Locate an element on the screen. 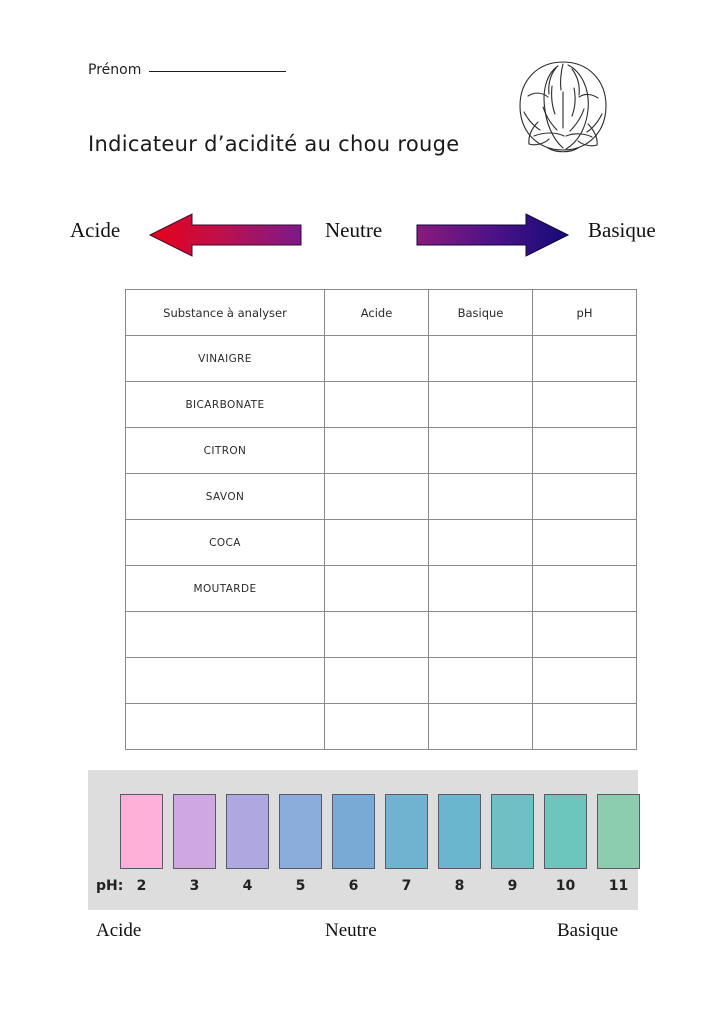  table-header-row: Substance à analyser Acide Basique pH is located at coordinates (381, 312).